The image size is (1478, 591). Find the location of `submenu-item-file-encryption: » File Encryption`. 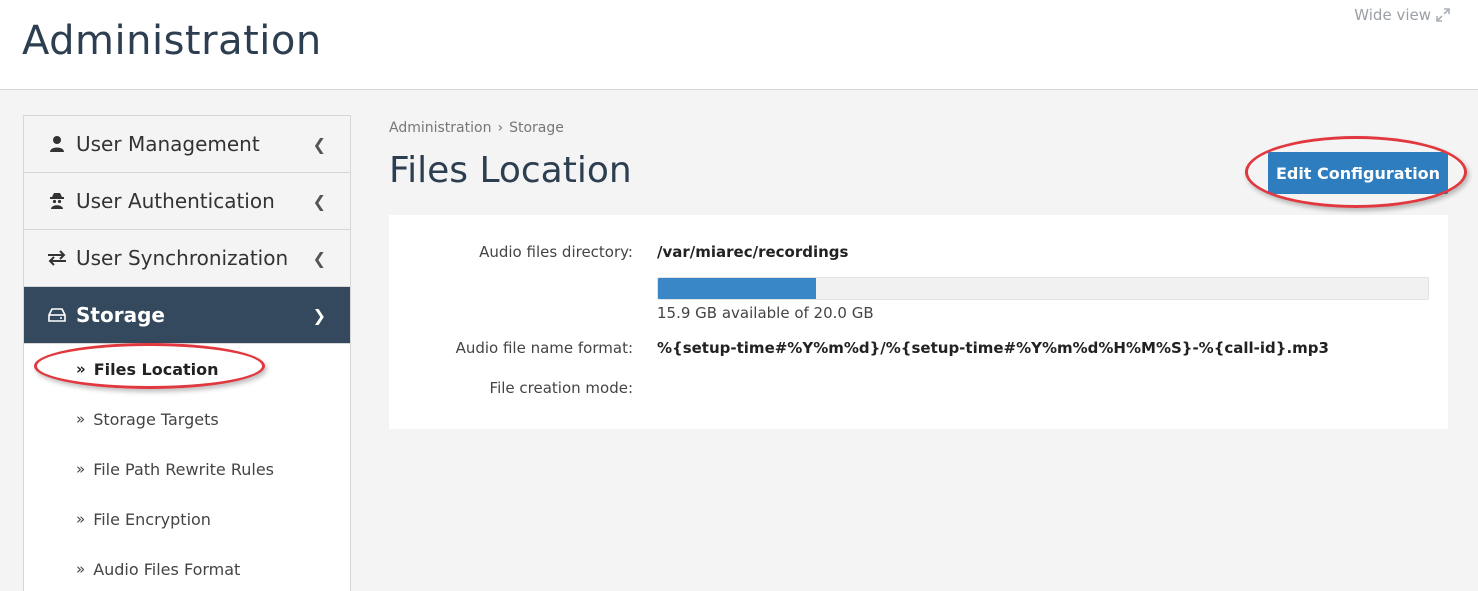

submenu-item-file-encryption: » File Encryption is located at coordinates (187, 519).